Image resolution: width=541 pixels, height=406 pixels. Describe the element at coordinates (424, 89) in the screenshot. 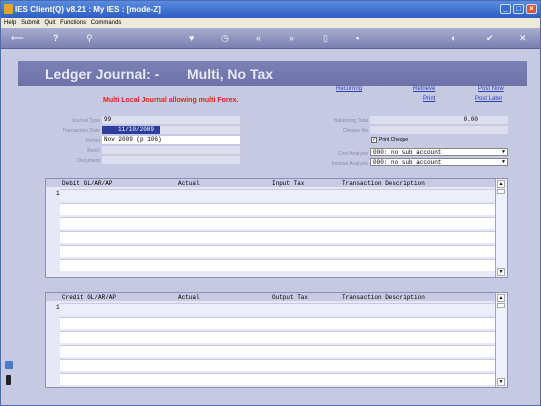

I see `retrieve-link: Retrieve` at that location.